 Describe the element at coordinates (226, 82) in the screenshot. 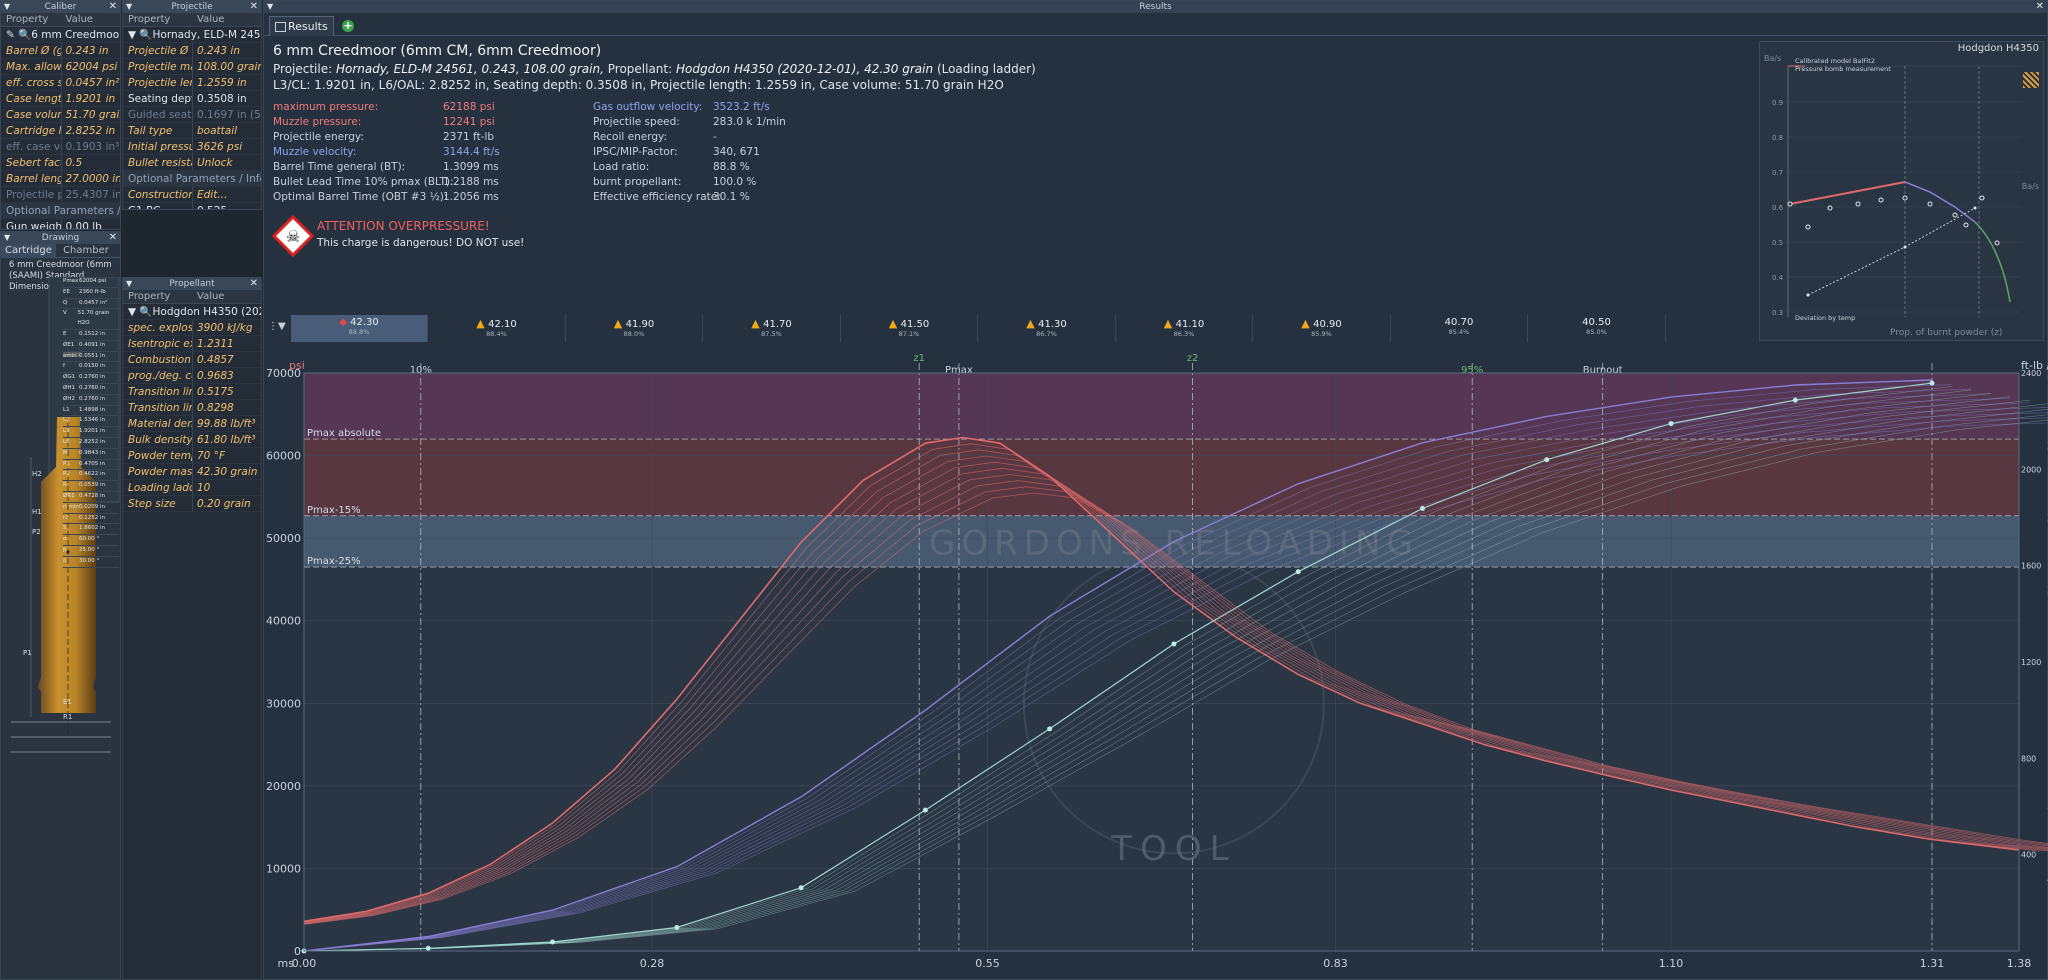

I see `property-value: 1.2559 in` at that location.